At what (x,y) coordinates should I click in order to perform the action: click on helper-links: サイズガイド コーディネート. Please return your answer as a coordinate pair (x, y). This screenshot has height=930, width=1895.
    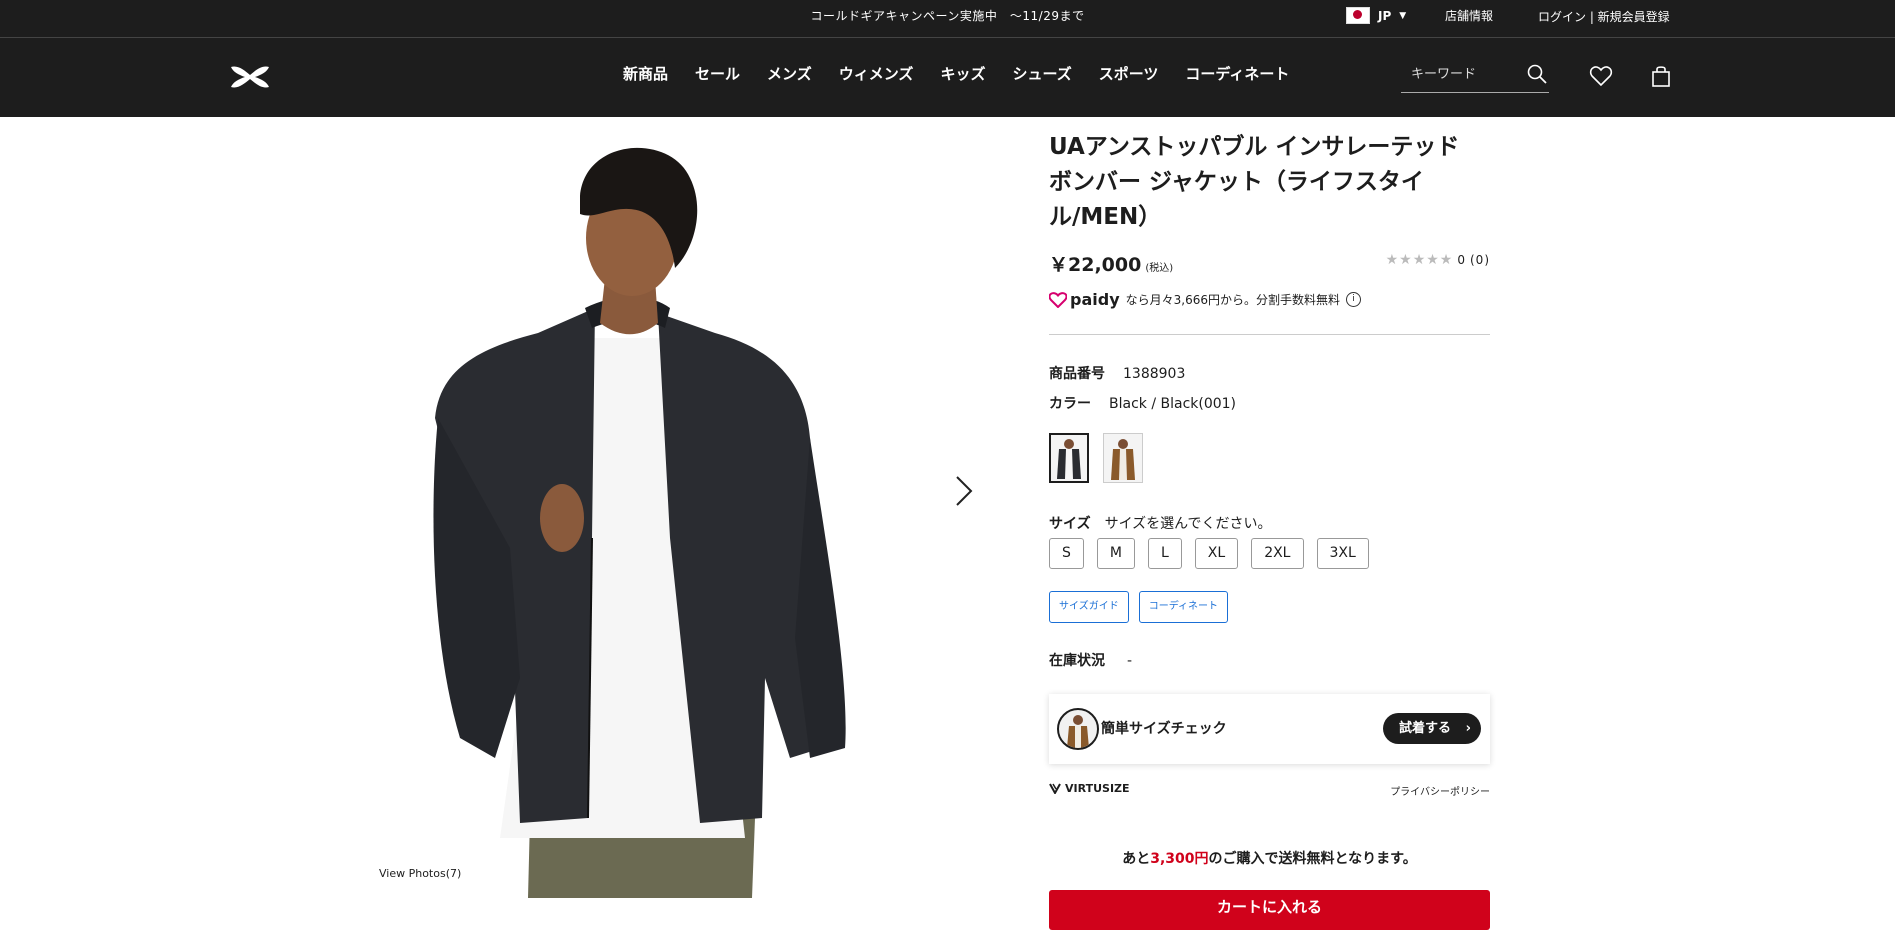
    Looking at the image, I should click on (1139, 607).